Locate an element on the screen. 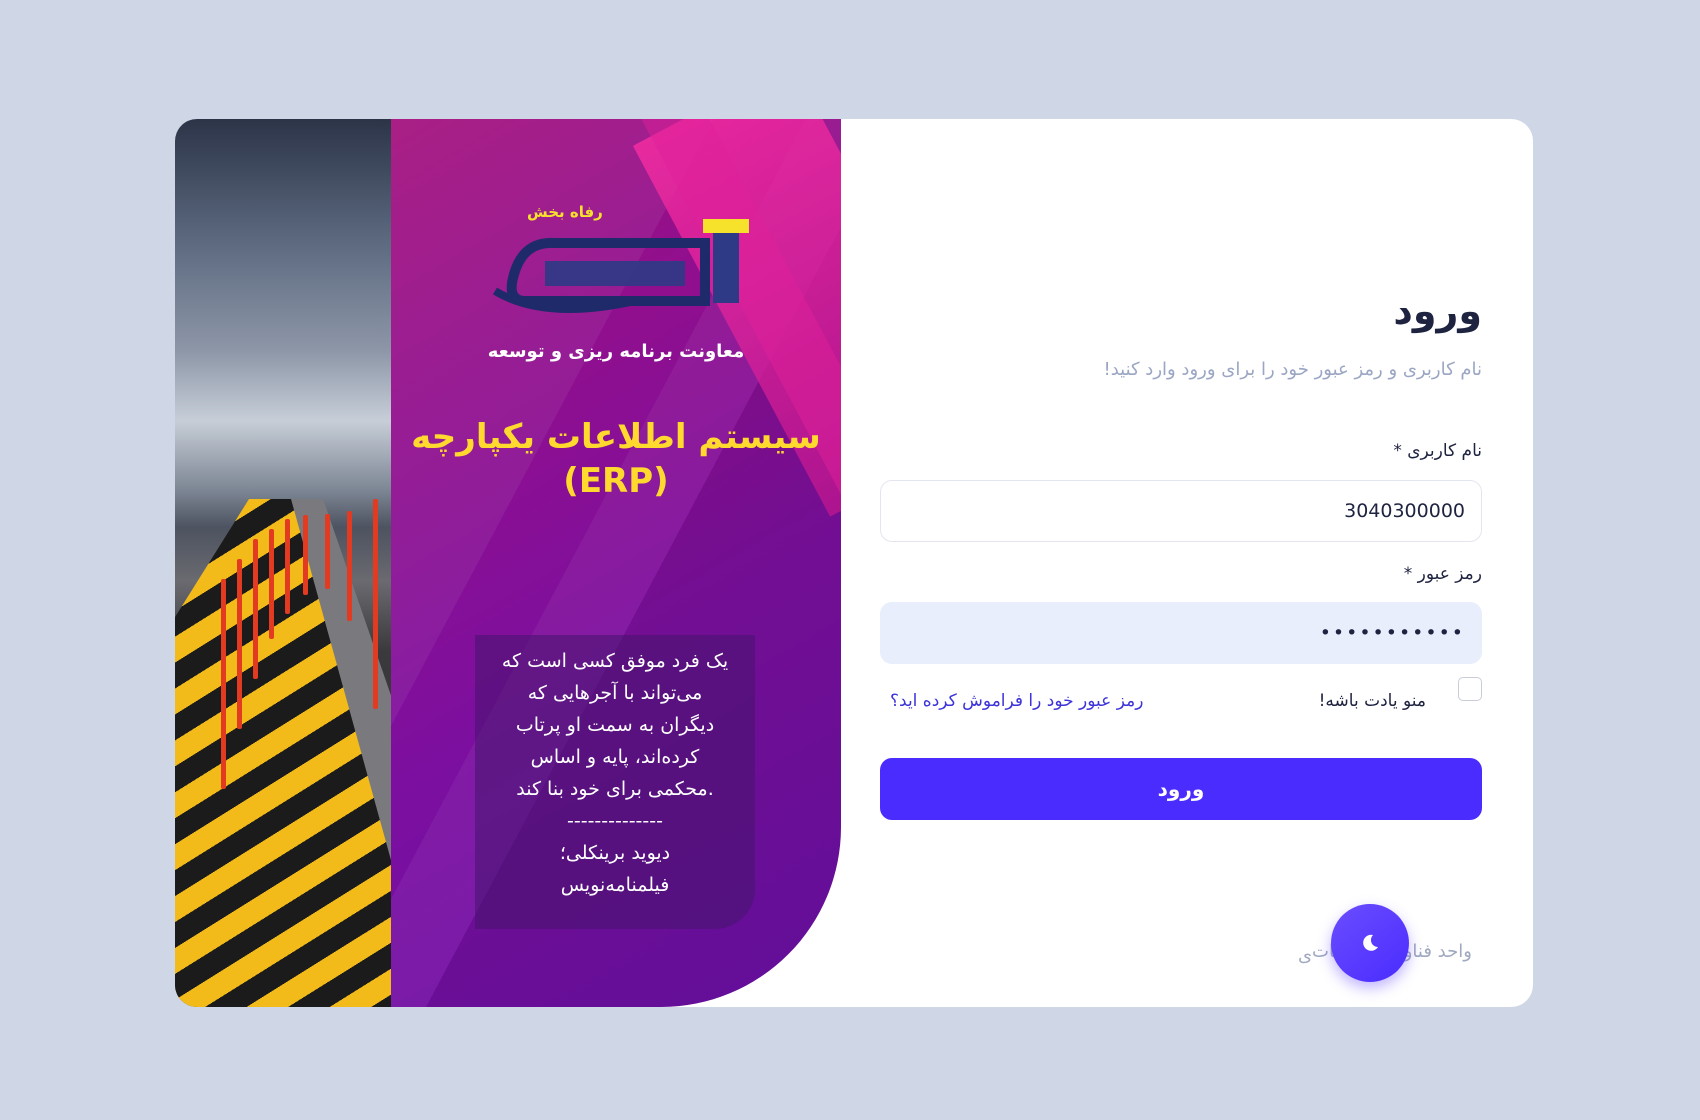  quote-line: کرده‌اند، پایه و اساس is located at coordinates (615, 757).